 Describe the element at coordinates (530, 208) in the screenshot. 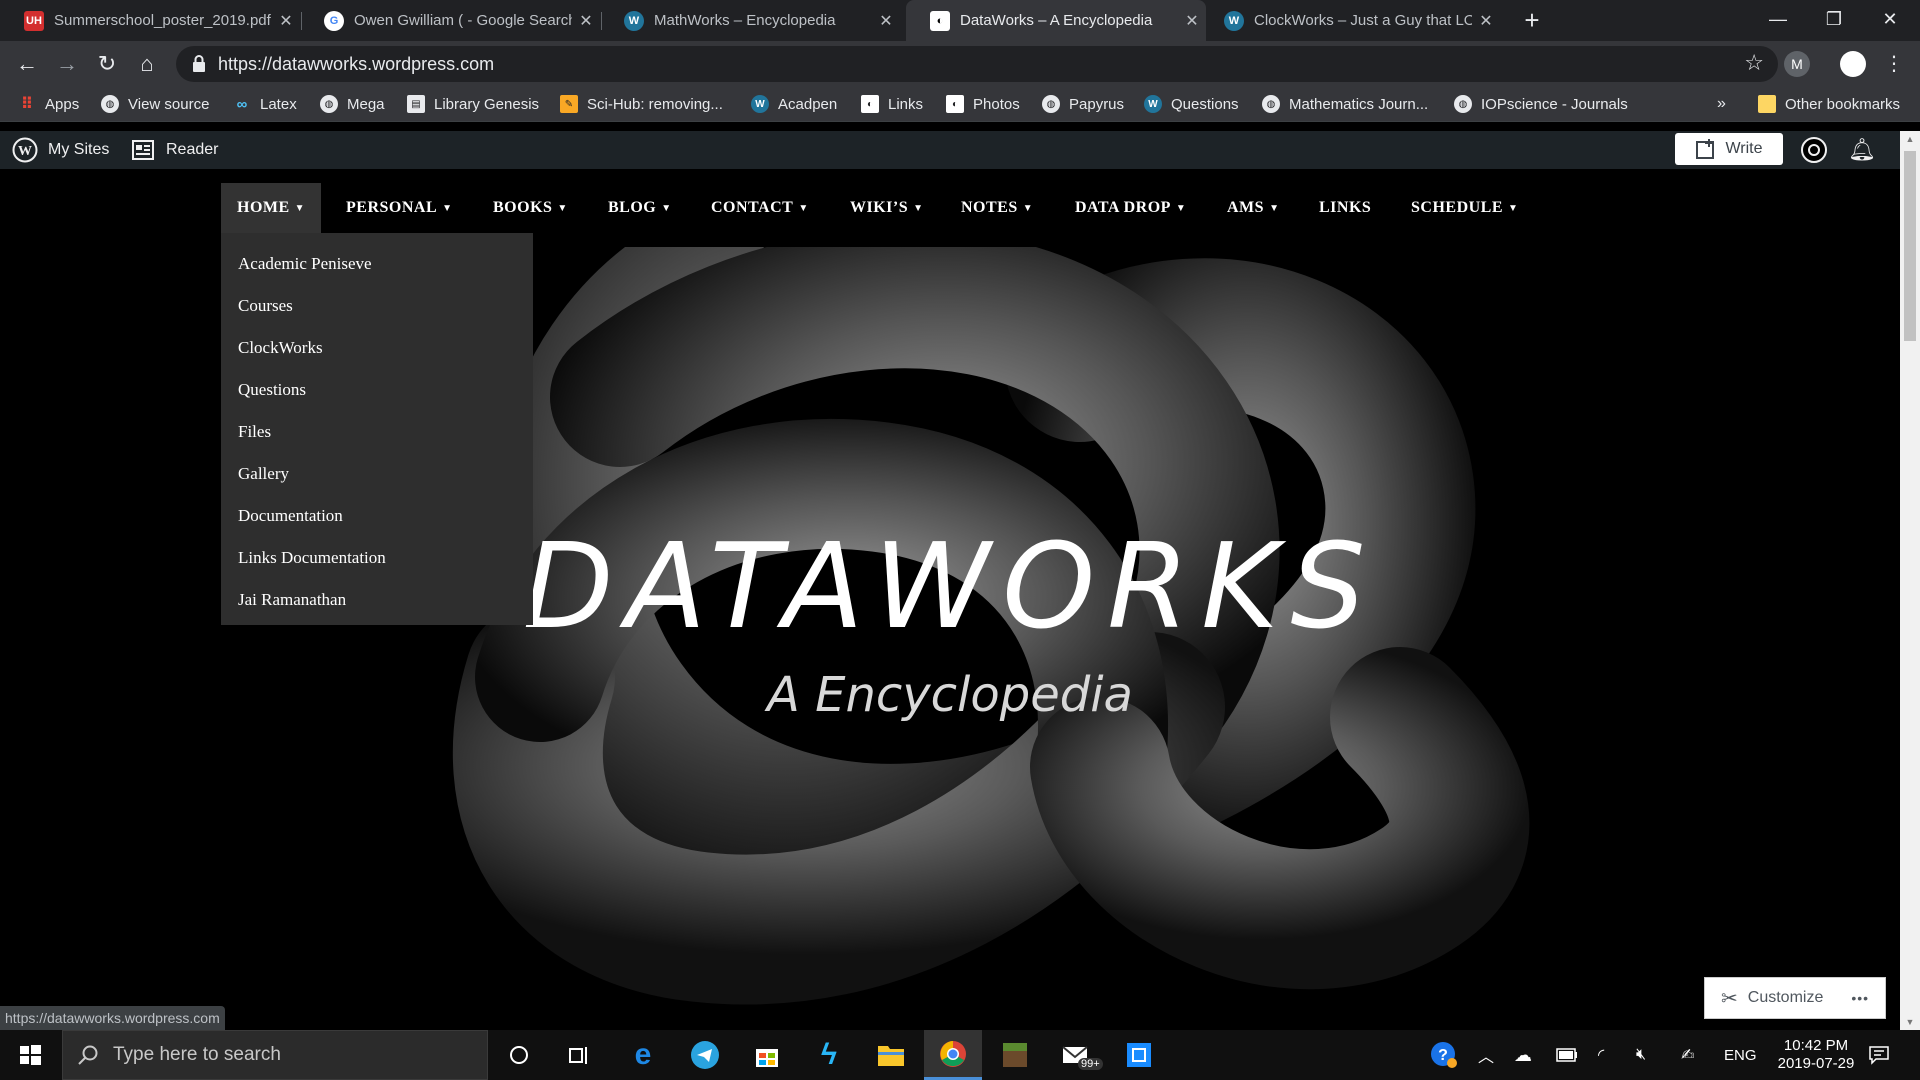

I see `nav-books: BOOKS ▼` at that location.